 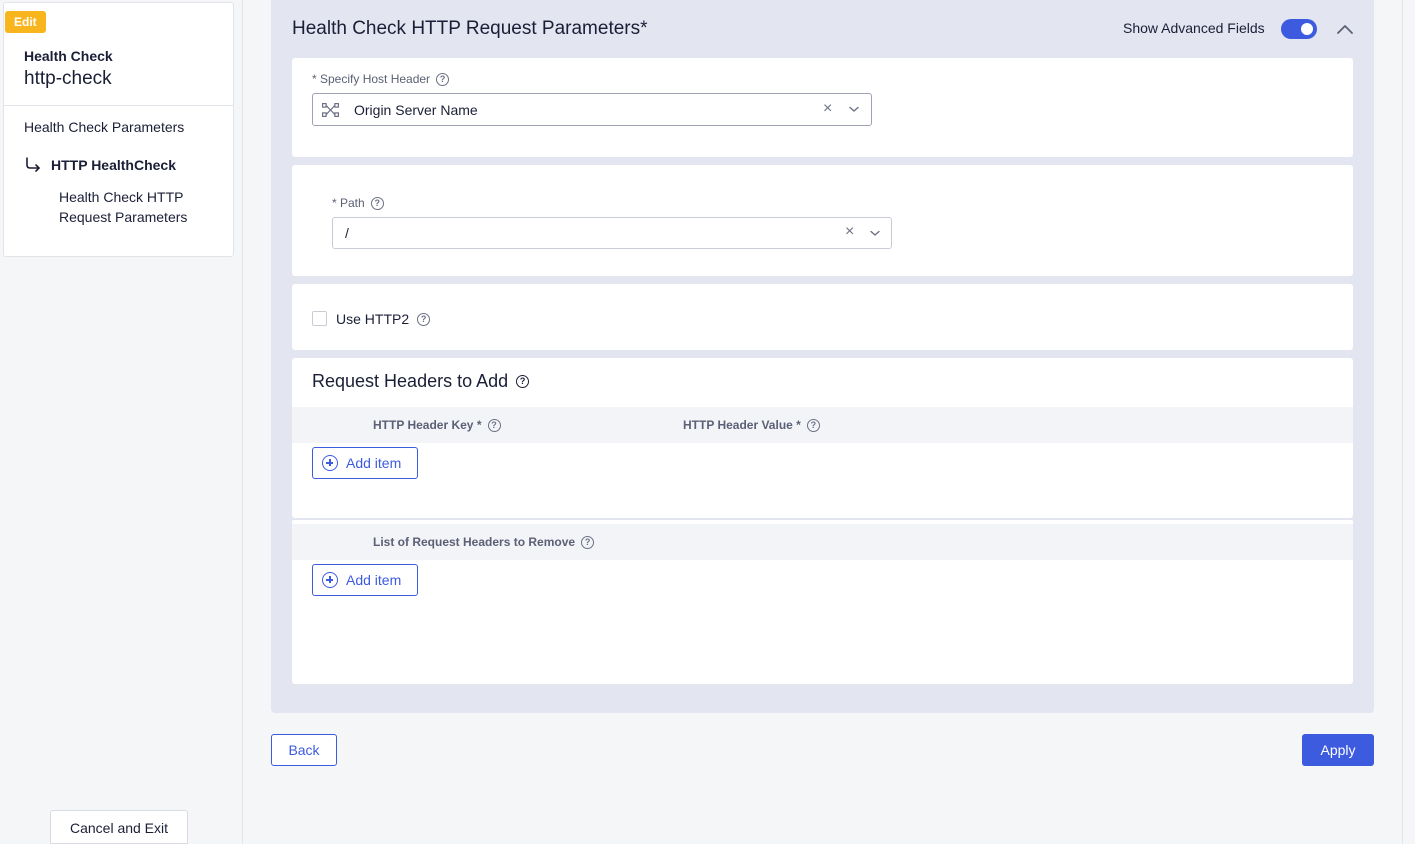 I want to click on apply-button: Apply, so click(x=1338, y=750).